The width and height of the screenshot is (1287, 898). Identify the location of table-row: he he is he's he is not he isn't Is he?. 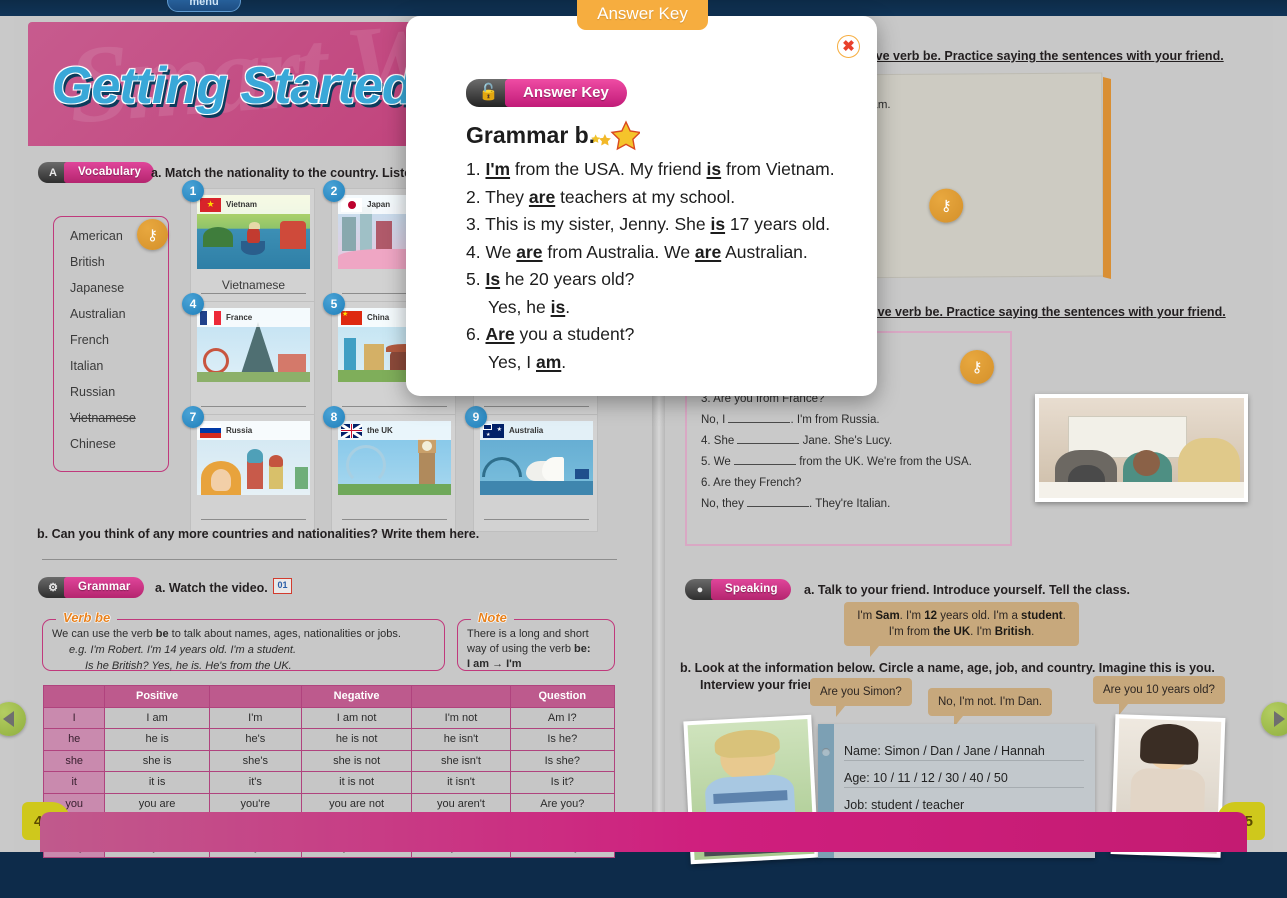
(329, 739).